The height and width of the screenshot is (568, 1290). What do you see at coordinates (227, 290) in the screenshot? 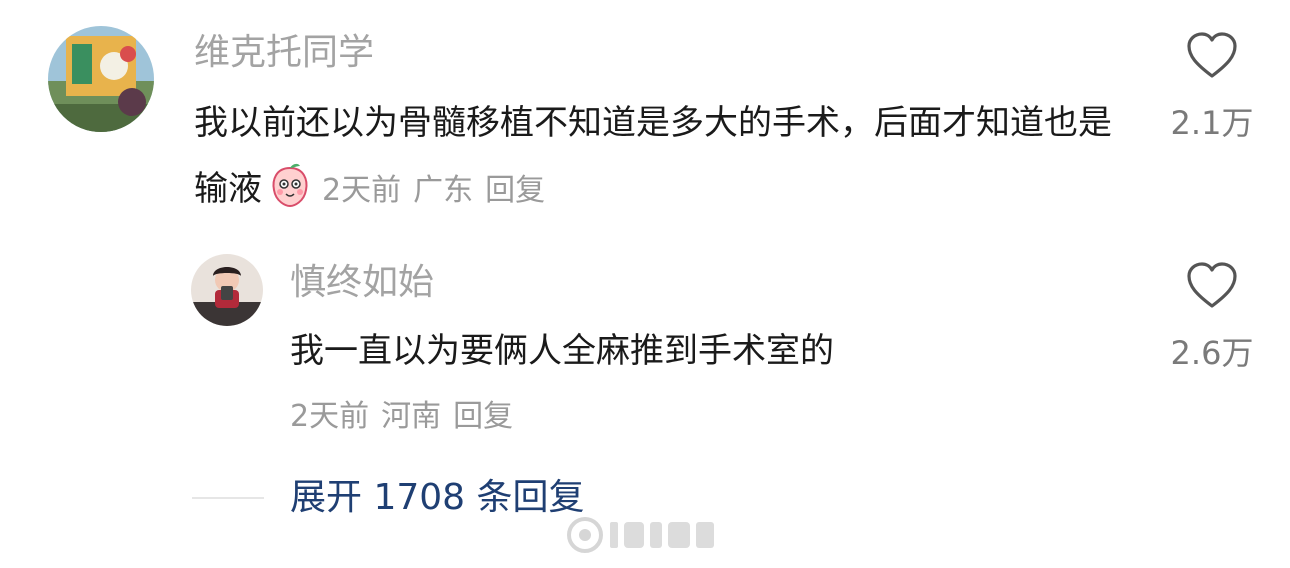
I see `replier-avatar` at bounding box center [227, 290].